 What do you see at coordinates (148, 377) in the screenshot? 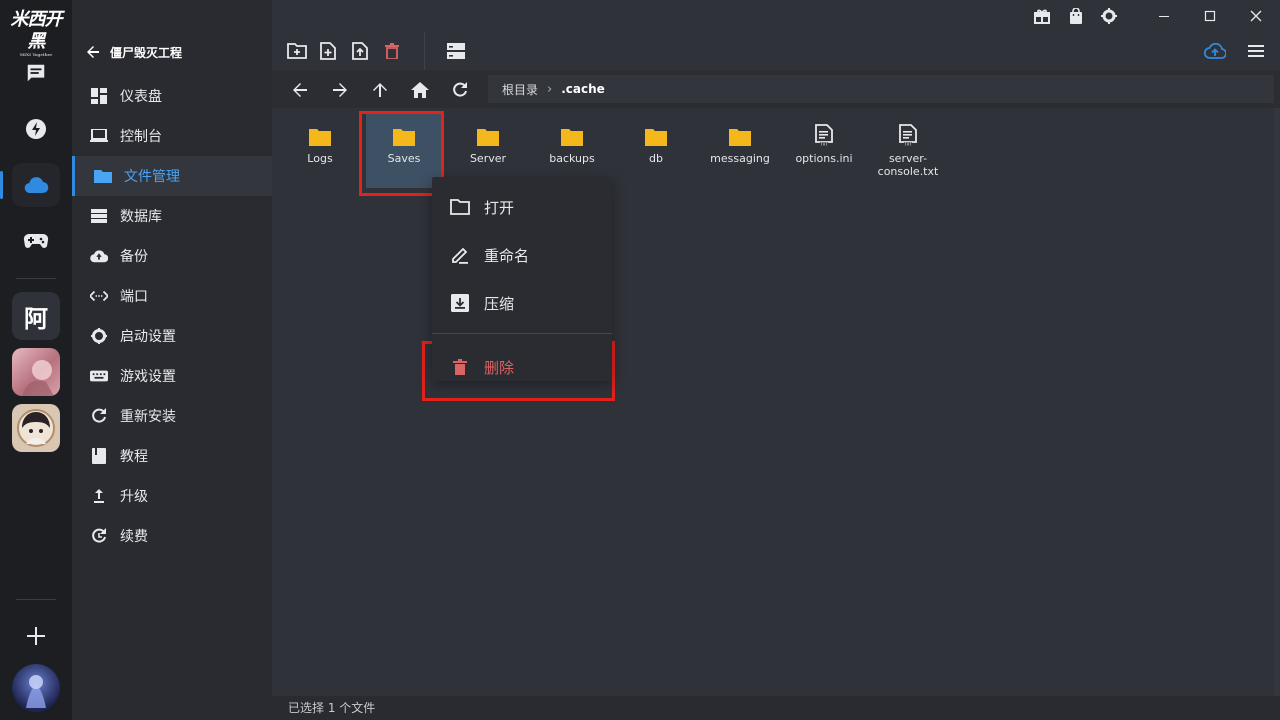
I see `sidebar-item-label: 游戏设置` at bounding box center [148, 377].